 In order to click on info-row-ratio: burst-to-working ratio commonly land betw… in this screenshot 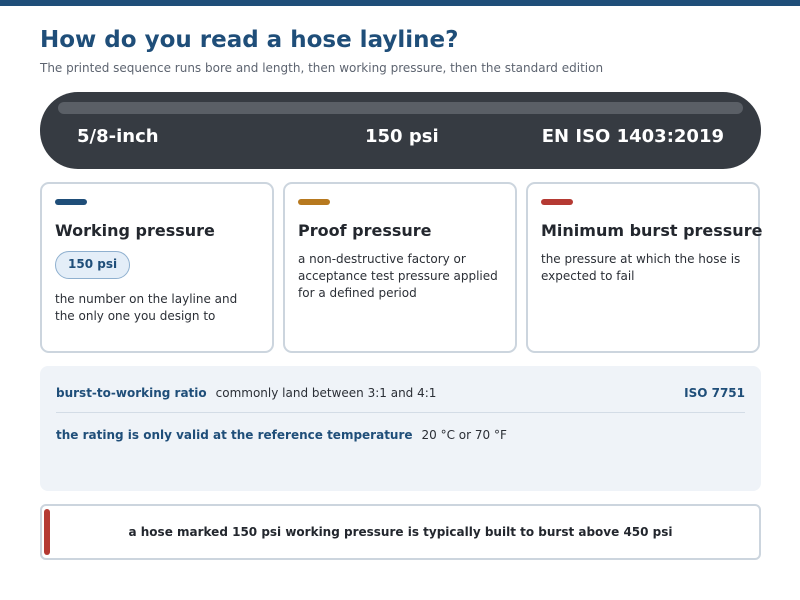, I will do `click(400, 393)`.